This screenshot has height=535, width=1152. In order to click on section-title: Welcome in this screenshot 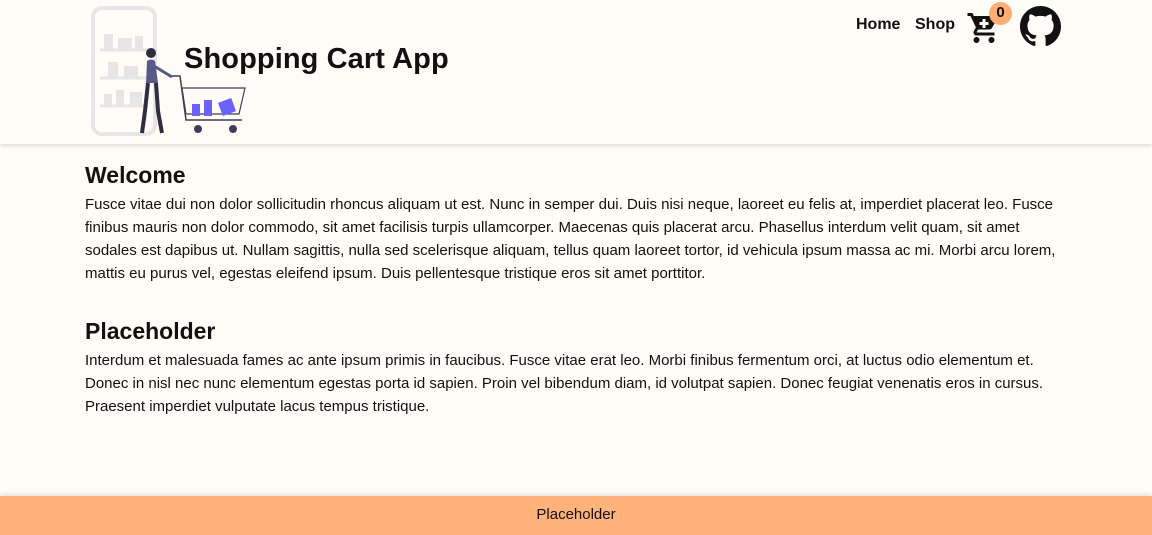, I will do `click(135, 175)`.